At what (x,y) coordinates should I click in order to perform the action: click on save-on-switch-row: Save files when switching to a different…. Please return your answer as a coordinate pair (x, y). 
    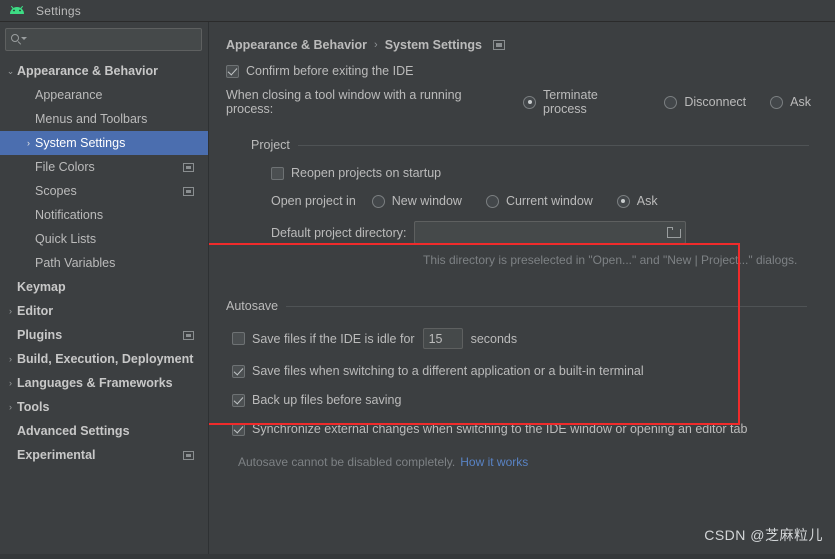
    Looking at the image, I should click on (519, 371).